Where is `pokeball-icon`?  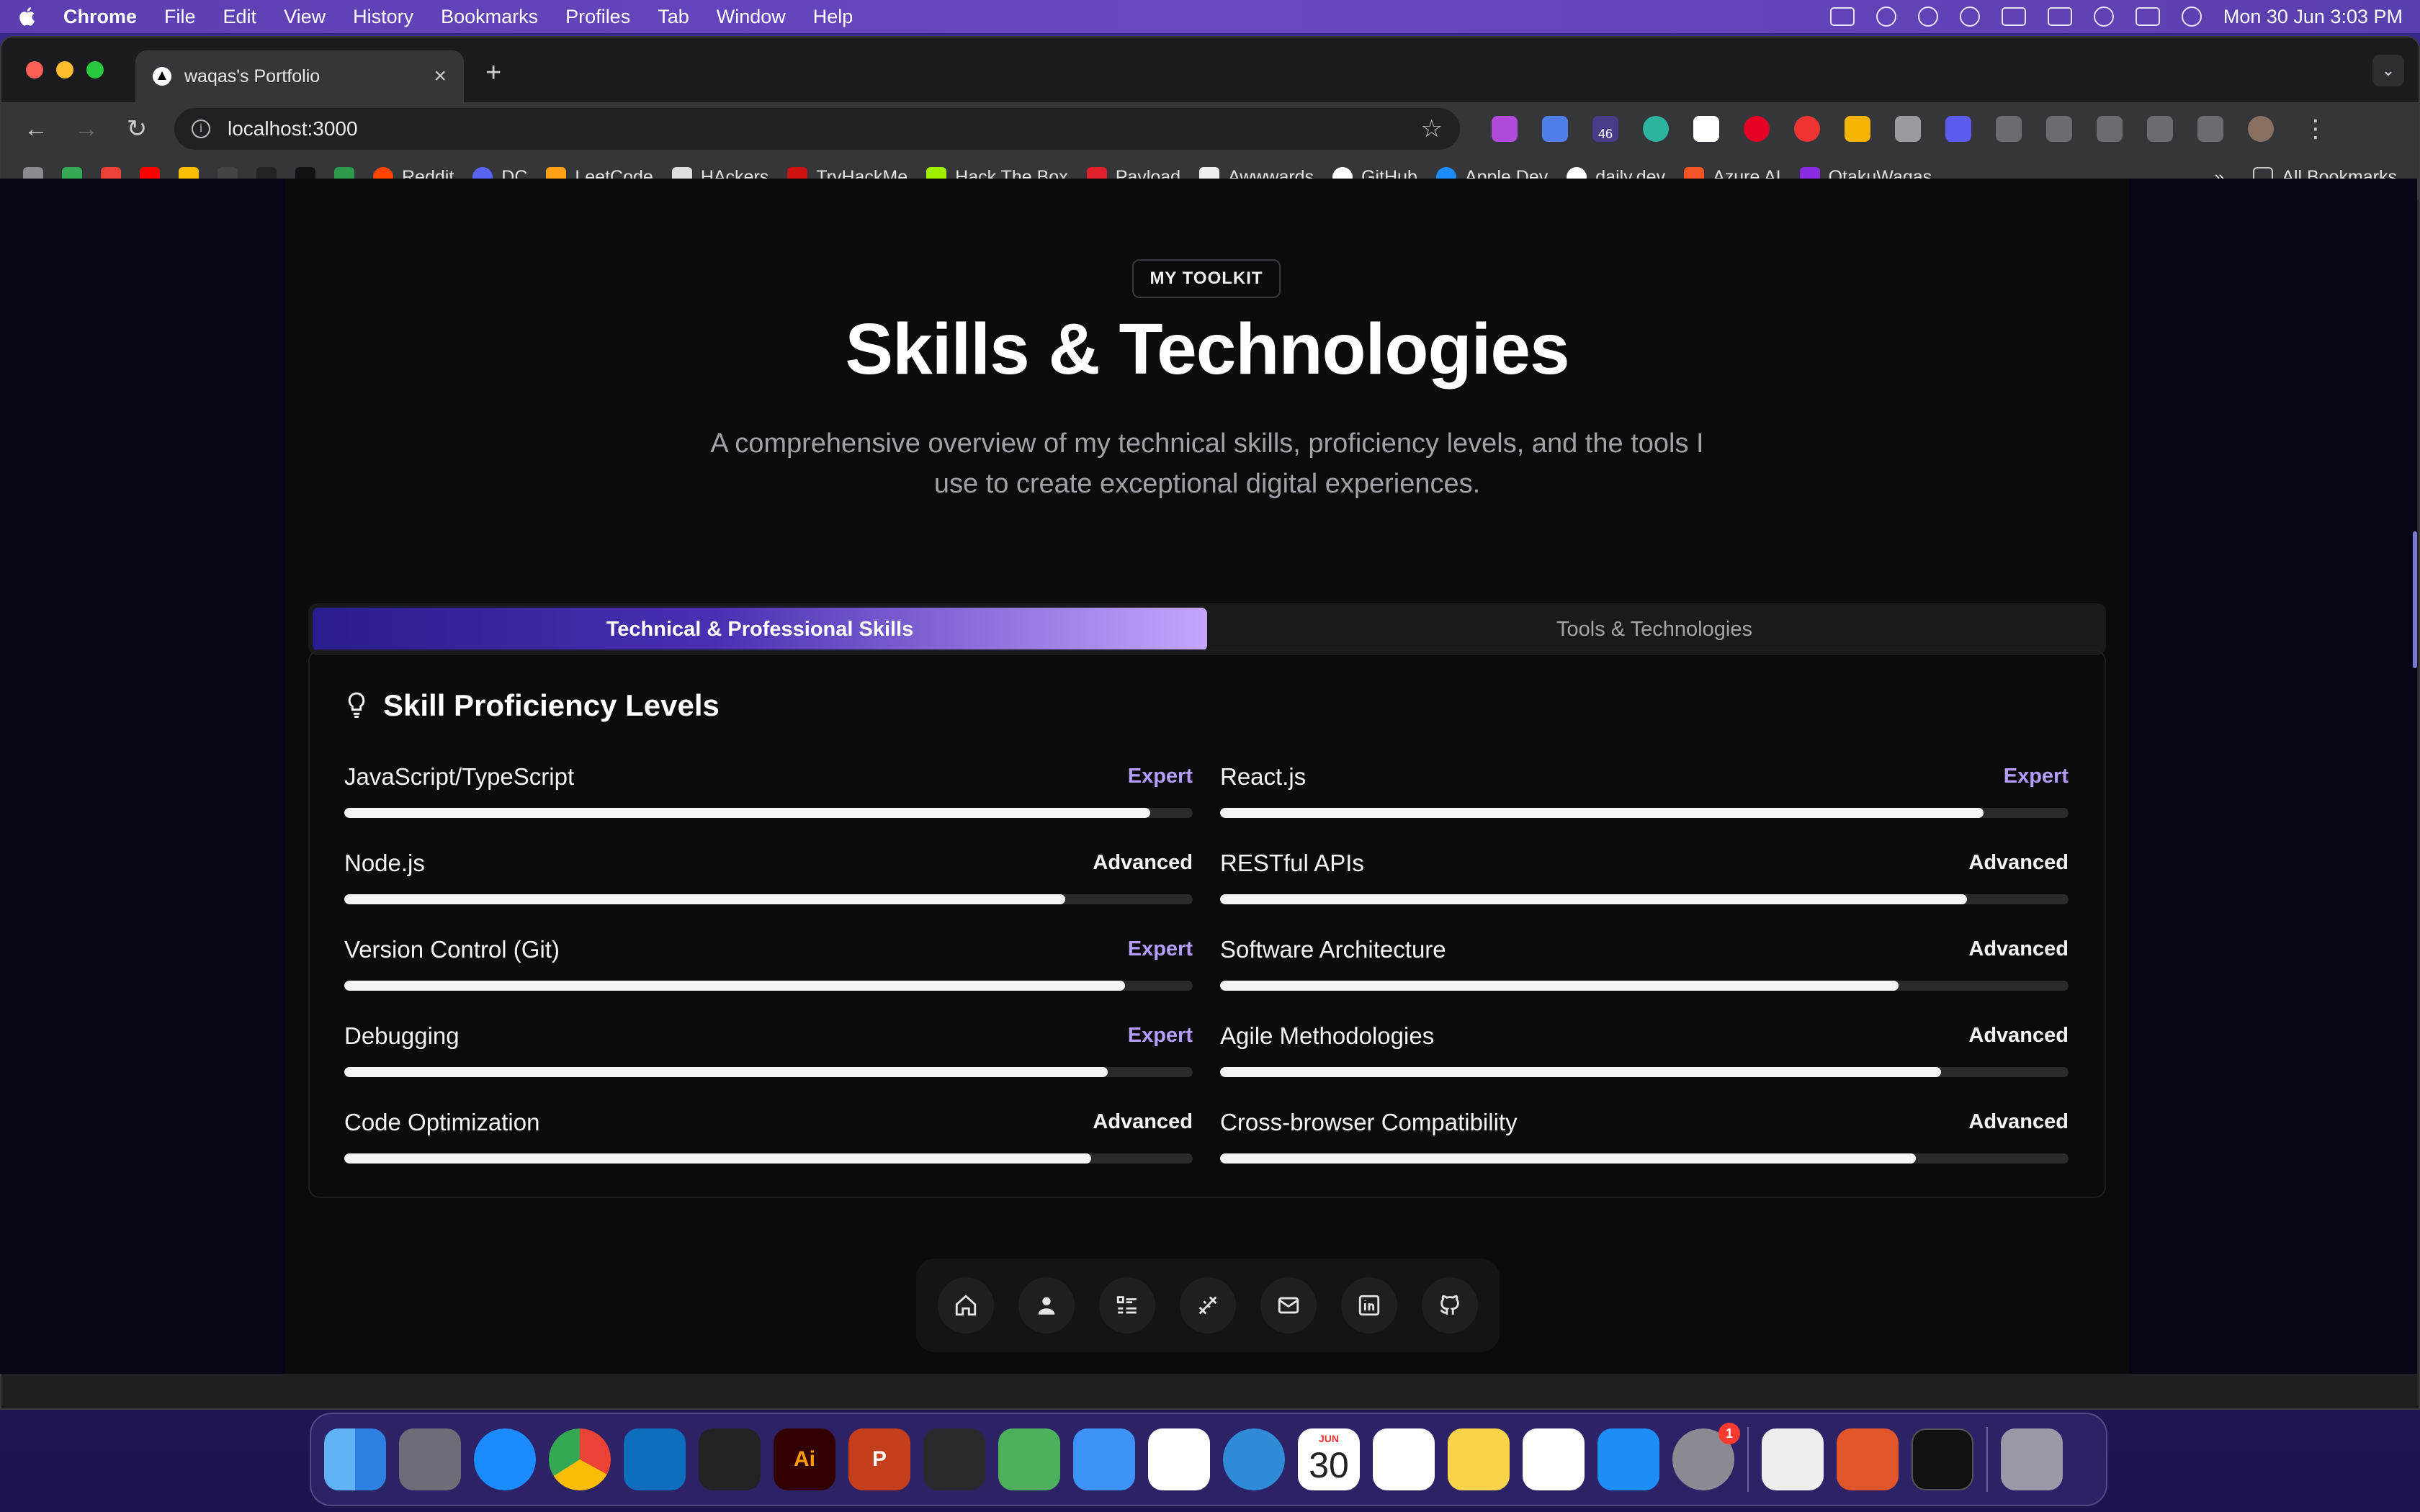
pokeball-icon is located at coordinates (1807, 129).